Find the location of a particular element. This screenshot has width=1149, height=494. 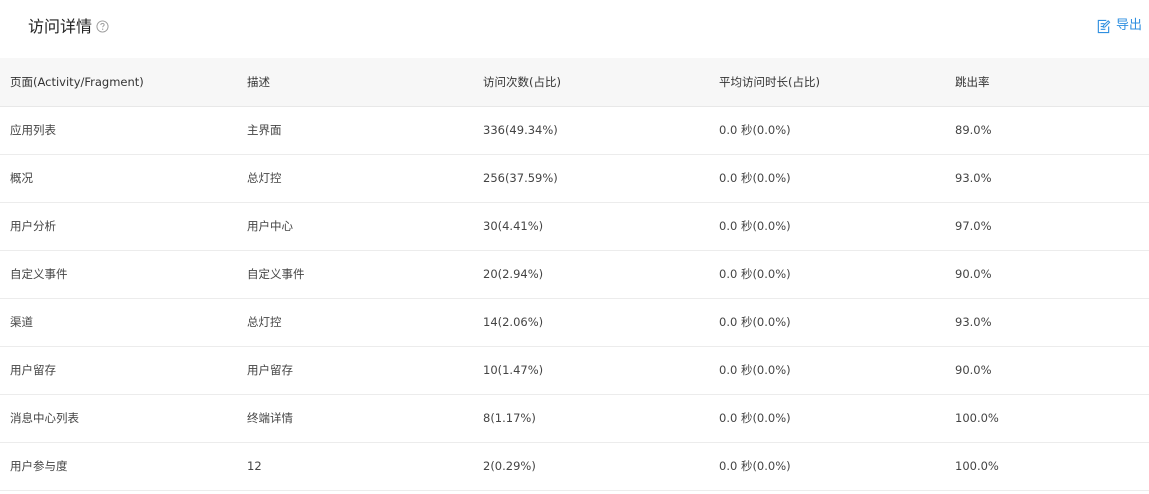

cell-description: 用户中心 is located at coordinates (365, 226).